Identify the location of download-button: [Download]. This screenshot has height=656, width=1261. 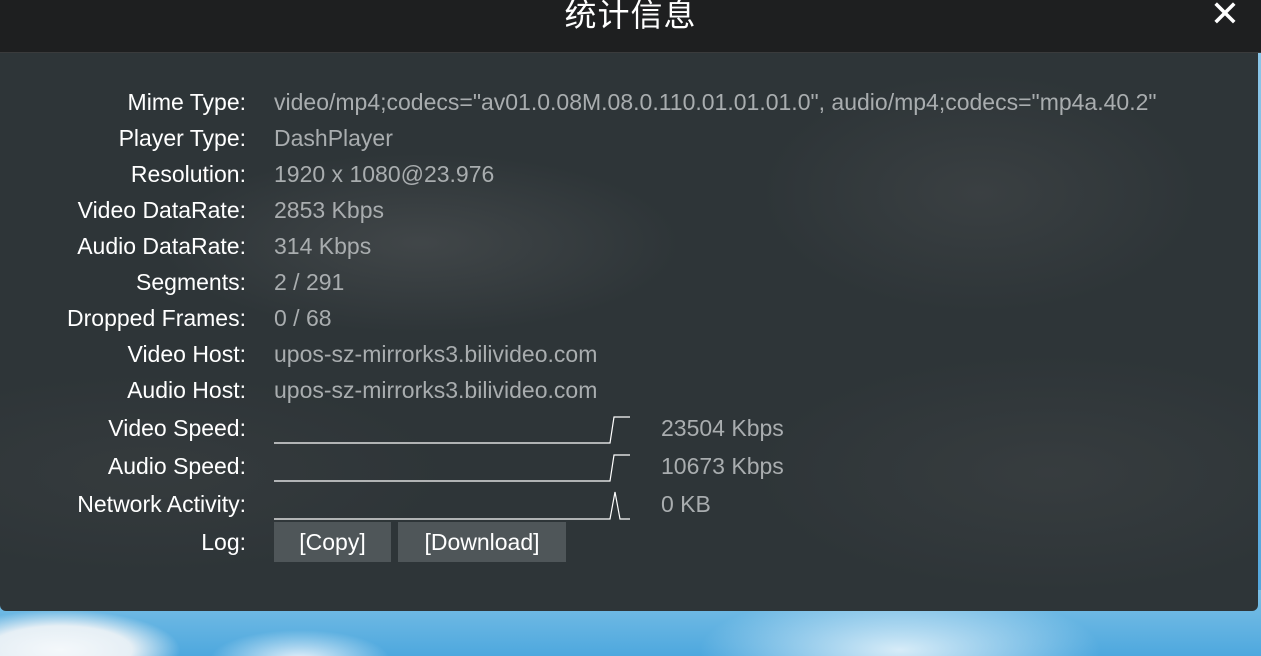
(482, 542).